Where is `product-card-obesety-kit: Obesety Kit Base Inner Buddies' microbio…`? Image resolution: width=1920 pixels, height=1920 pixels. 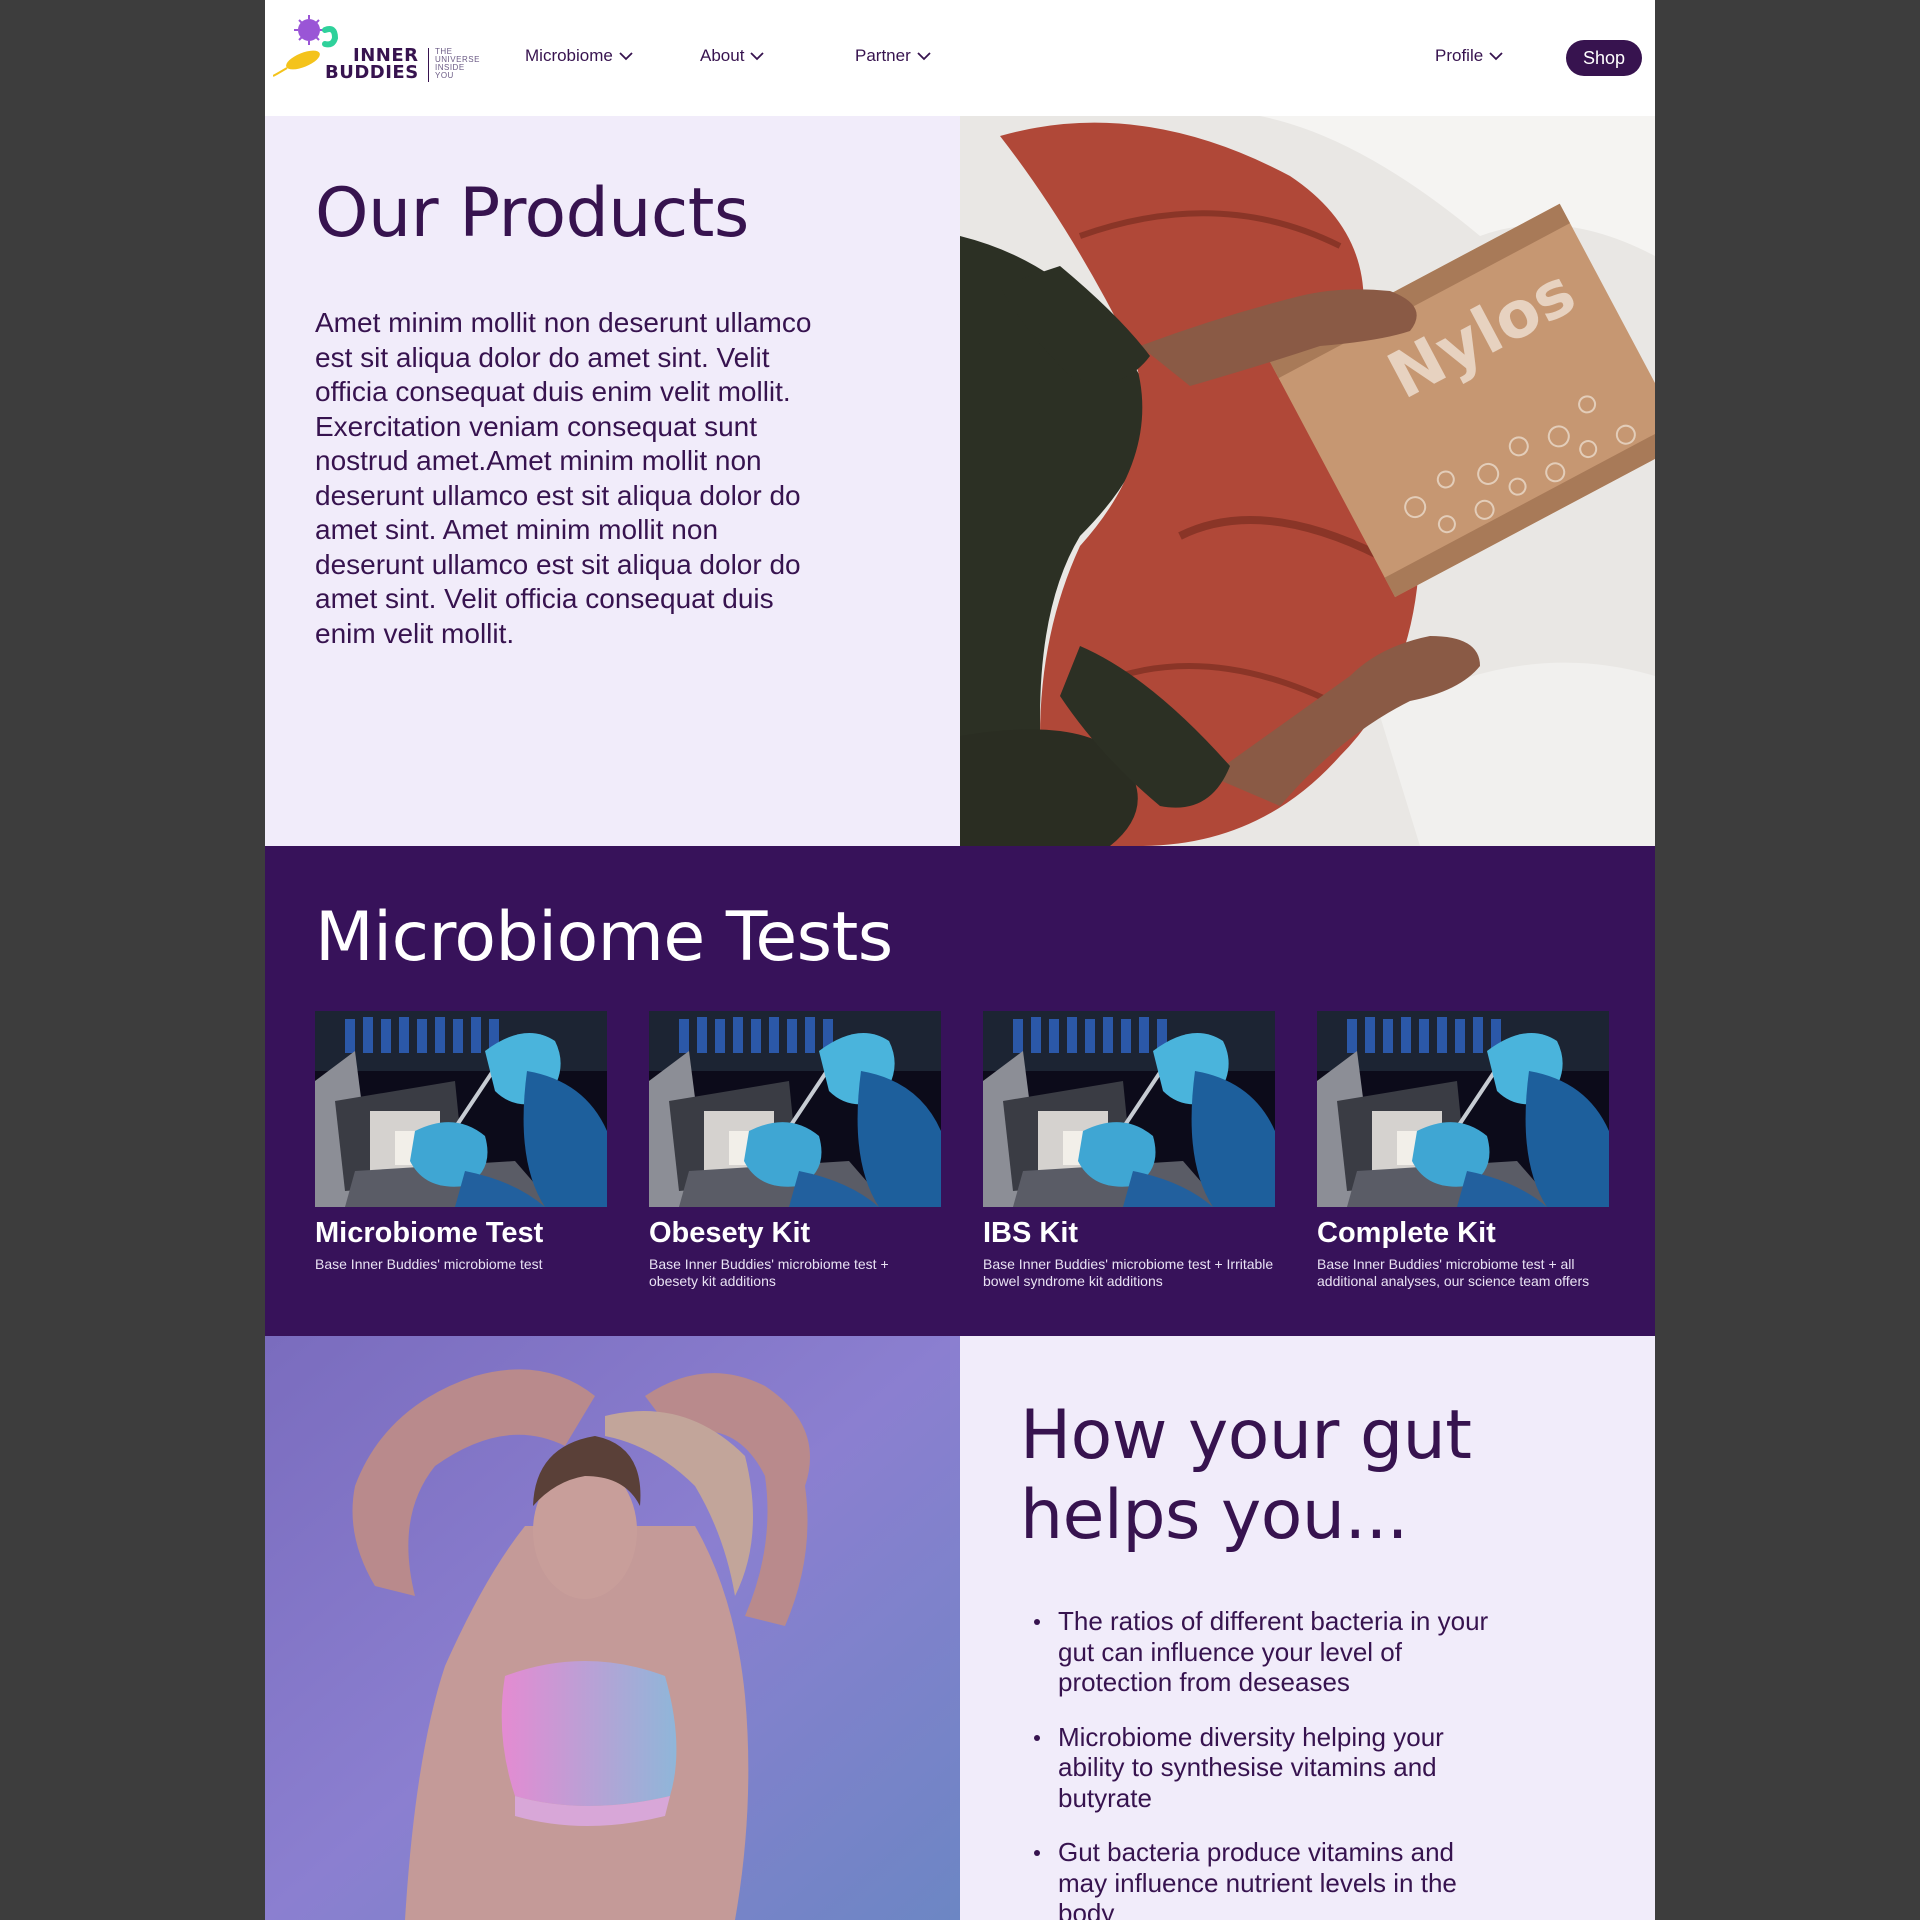
product-card-obesety-kit: Obesety Kit Base Inner Buddies' microbio… is located at coordinates (795, 1150).